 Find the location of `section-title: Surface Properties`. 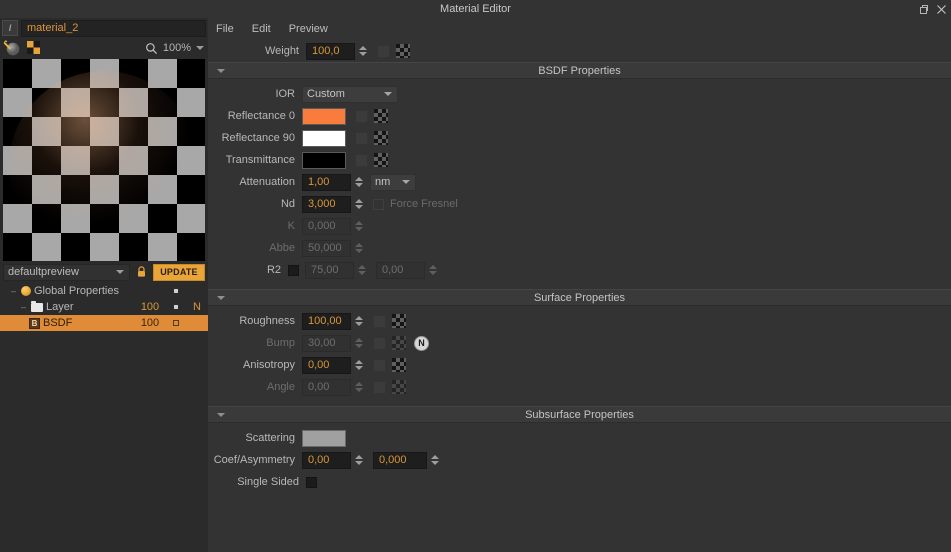

section-title: Surface Properties is located at coordinates (579, 297).